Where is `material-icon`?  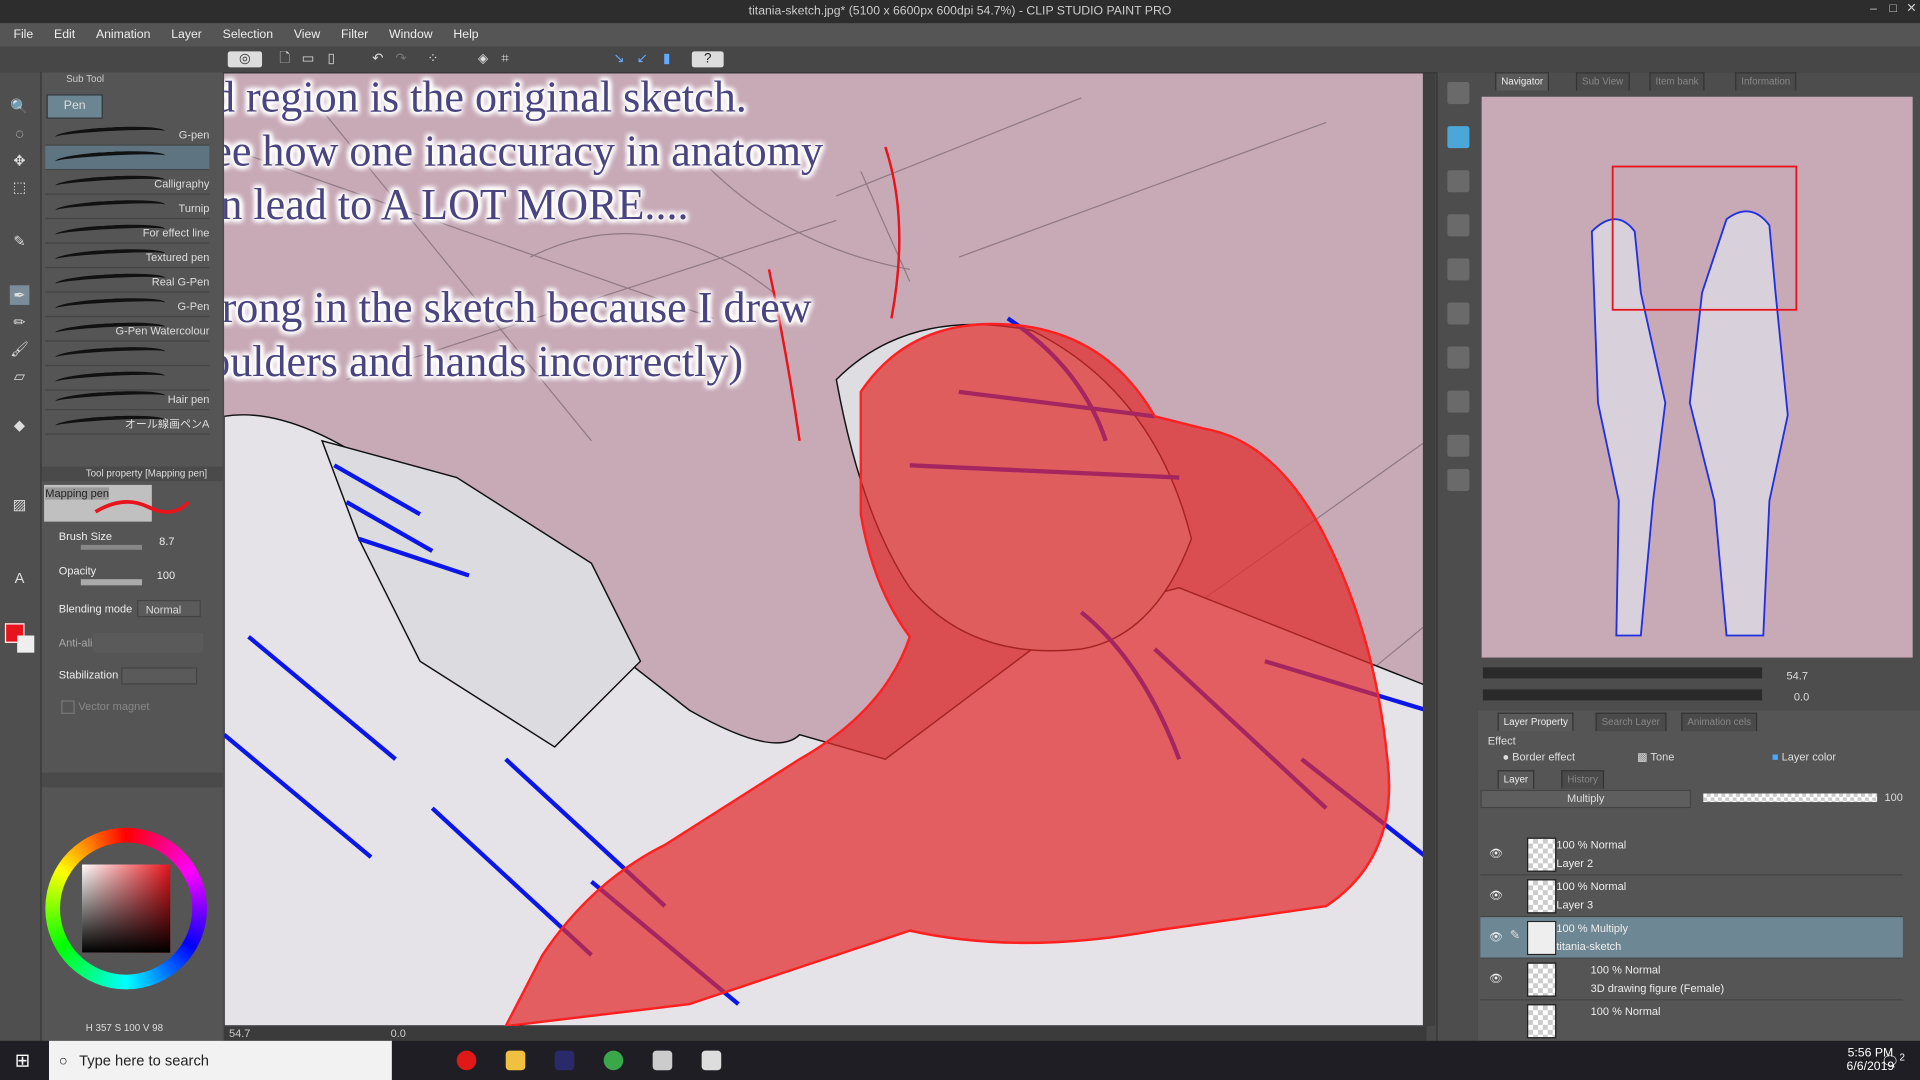
material-icon is located at coordinates (1458, 93).